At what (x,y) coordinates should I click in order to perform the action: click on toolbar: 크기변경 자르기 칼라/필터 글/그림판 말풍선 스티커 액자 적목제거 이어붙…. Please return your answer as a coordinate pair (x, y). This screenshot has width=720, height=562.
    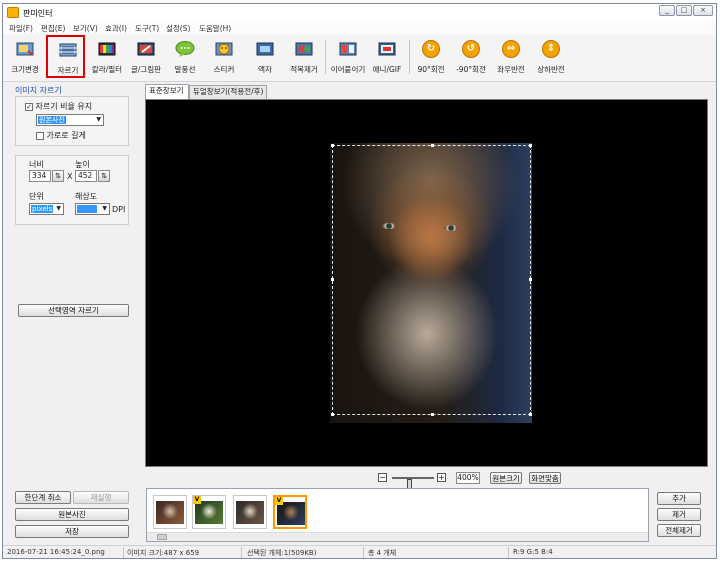
    Looking at the image, I should click on (359, 58).